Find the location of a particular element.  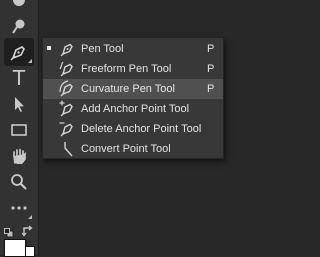

zoom-tool is located at coordinates (19, 182).